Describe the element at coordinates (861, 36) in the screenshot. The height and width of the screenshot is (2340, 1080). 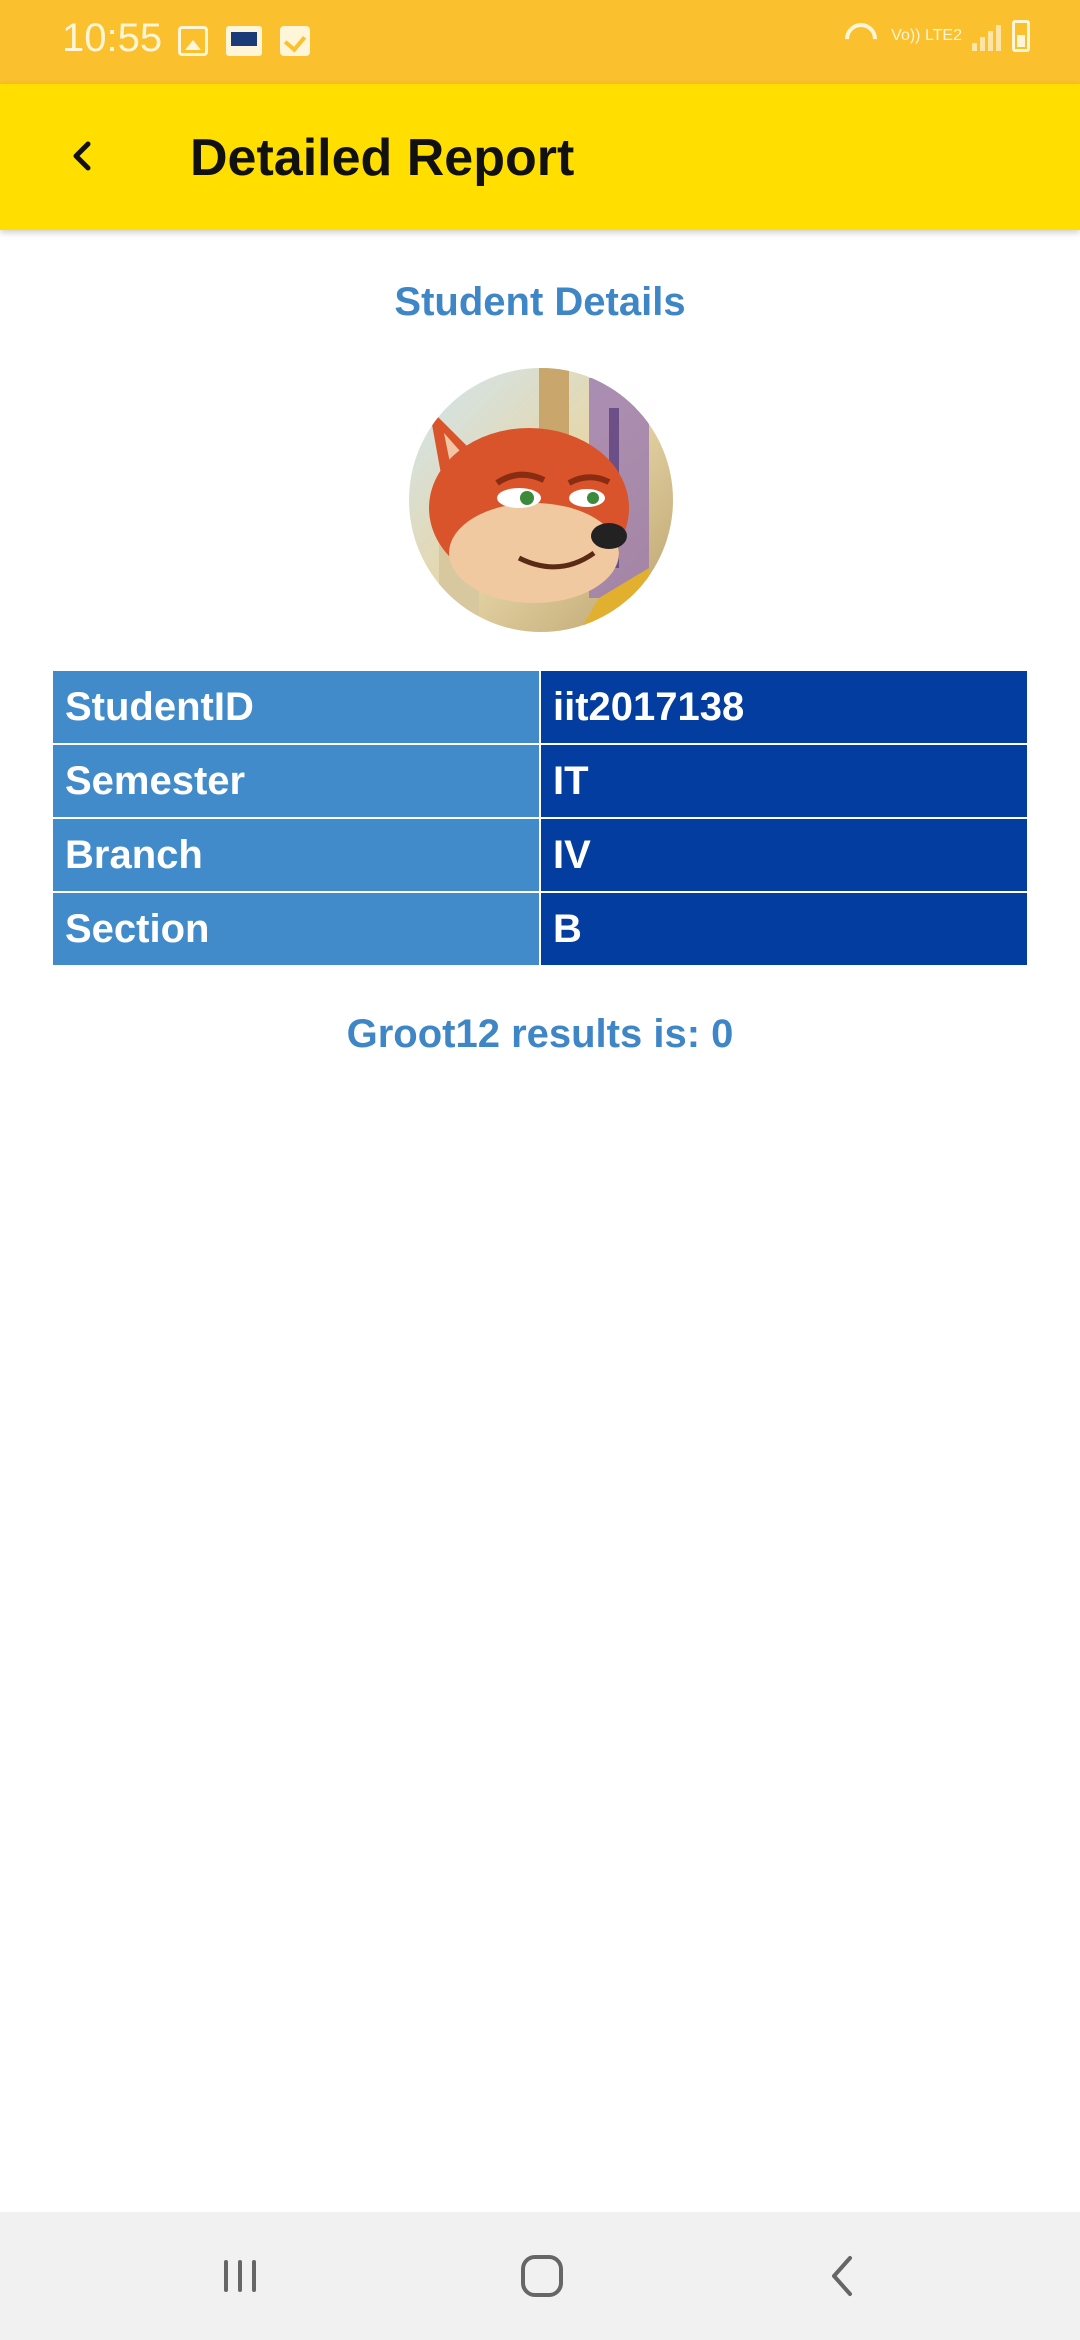
I see `wifi-icon` at that location.